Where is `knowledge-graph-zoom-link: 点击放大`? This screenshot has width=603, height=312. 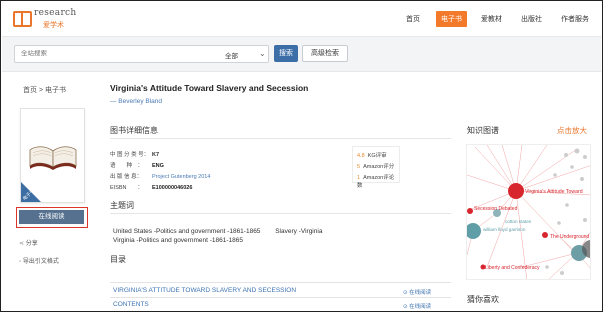 knowledge-graph-zoom-link: 点击放大 is located at coordinates (572, 130).